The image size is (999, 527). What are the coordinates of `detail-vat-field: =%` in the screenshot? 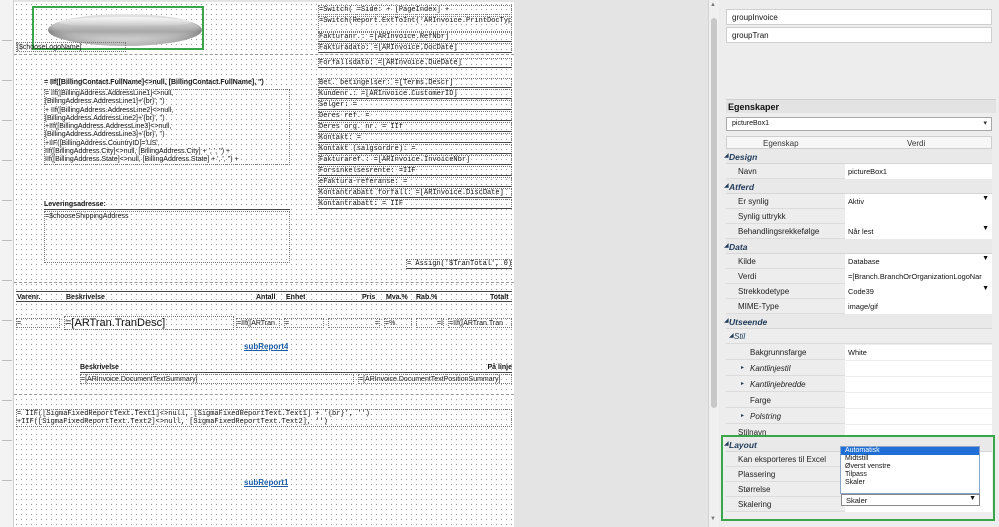 It's located at (398, 323).